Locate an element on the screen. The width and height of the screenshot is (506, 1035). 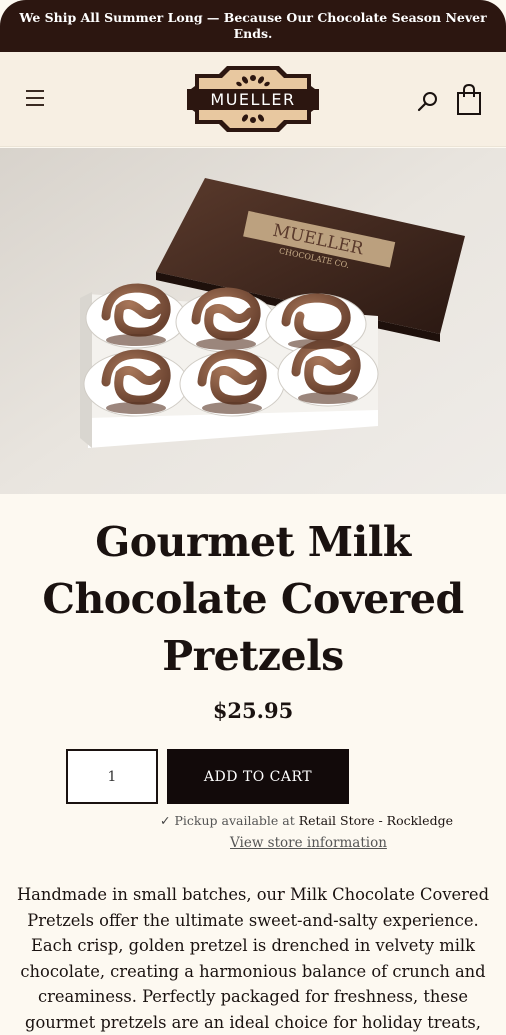
menu-button is located at coordinates (36, 99).